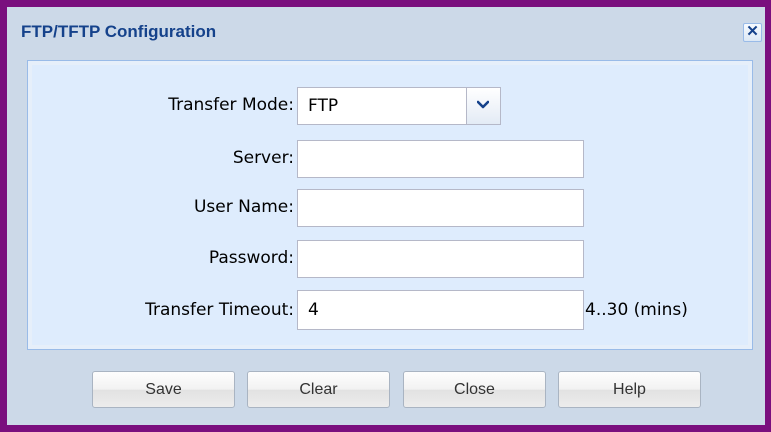 Image resolution: width=771 pixels, height=432 pixels. Describe the element at coordinates (386, 30) in the screenshot. I see `dialog-titlebar: FTP/TFTP Configuration ✕` at that location.